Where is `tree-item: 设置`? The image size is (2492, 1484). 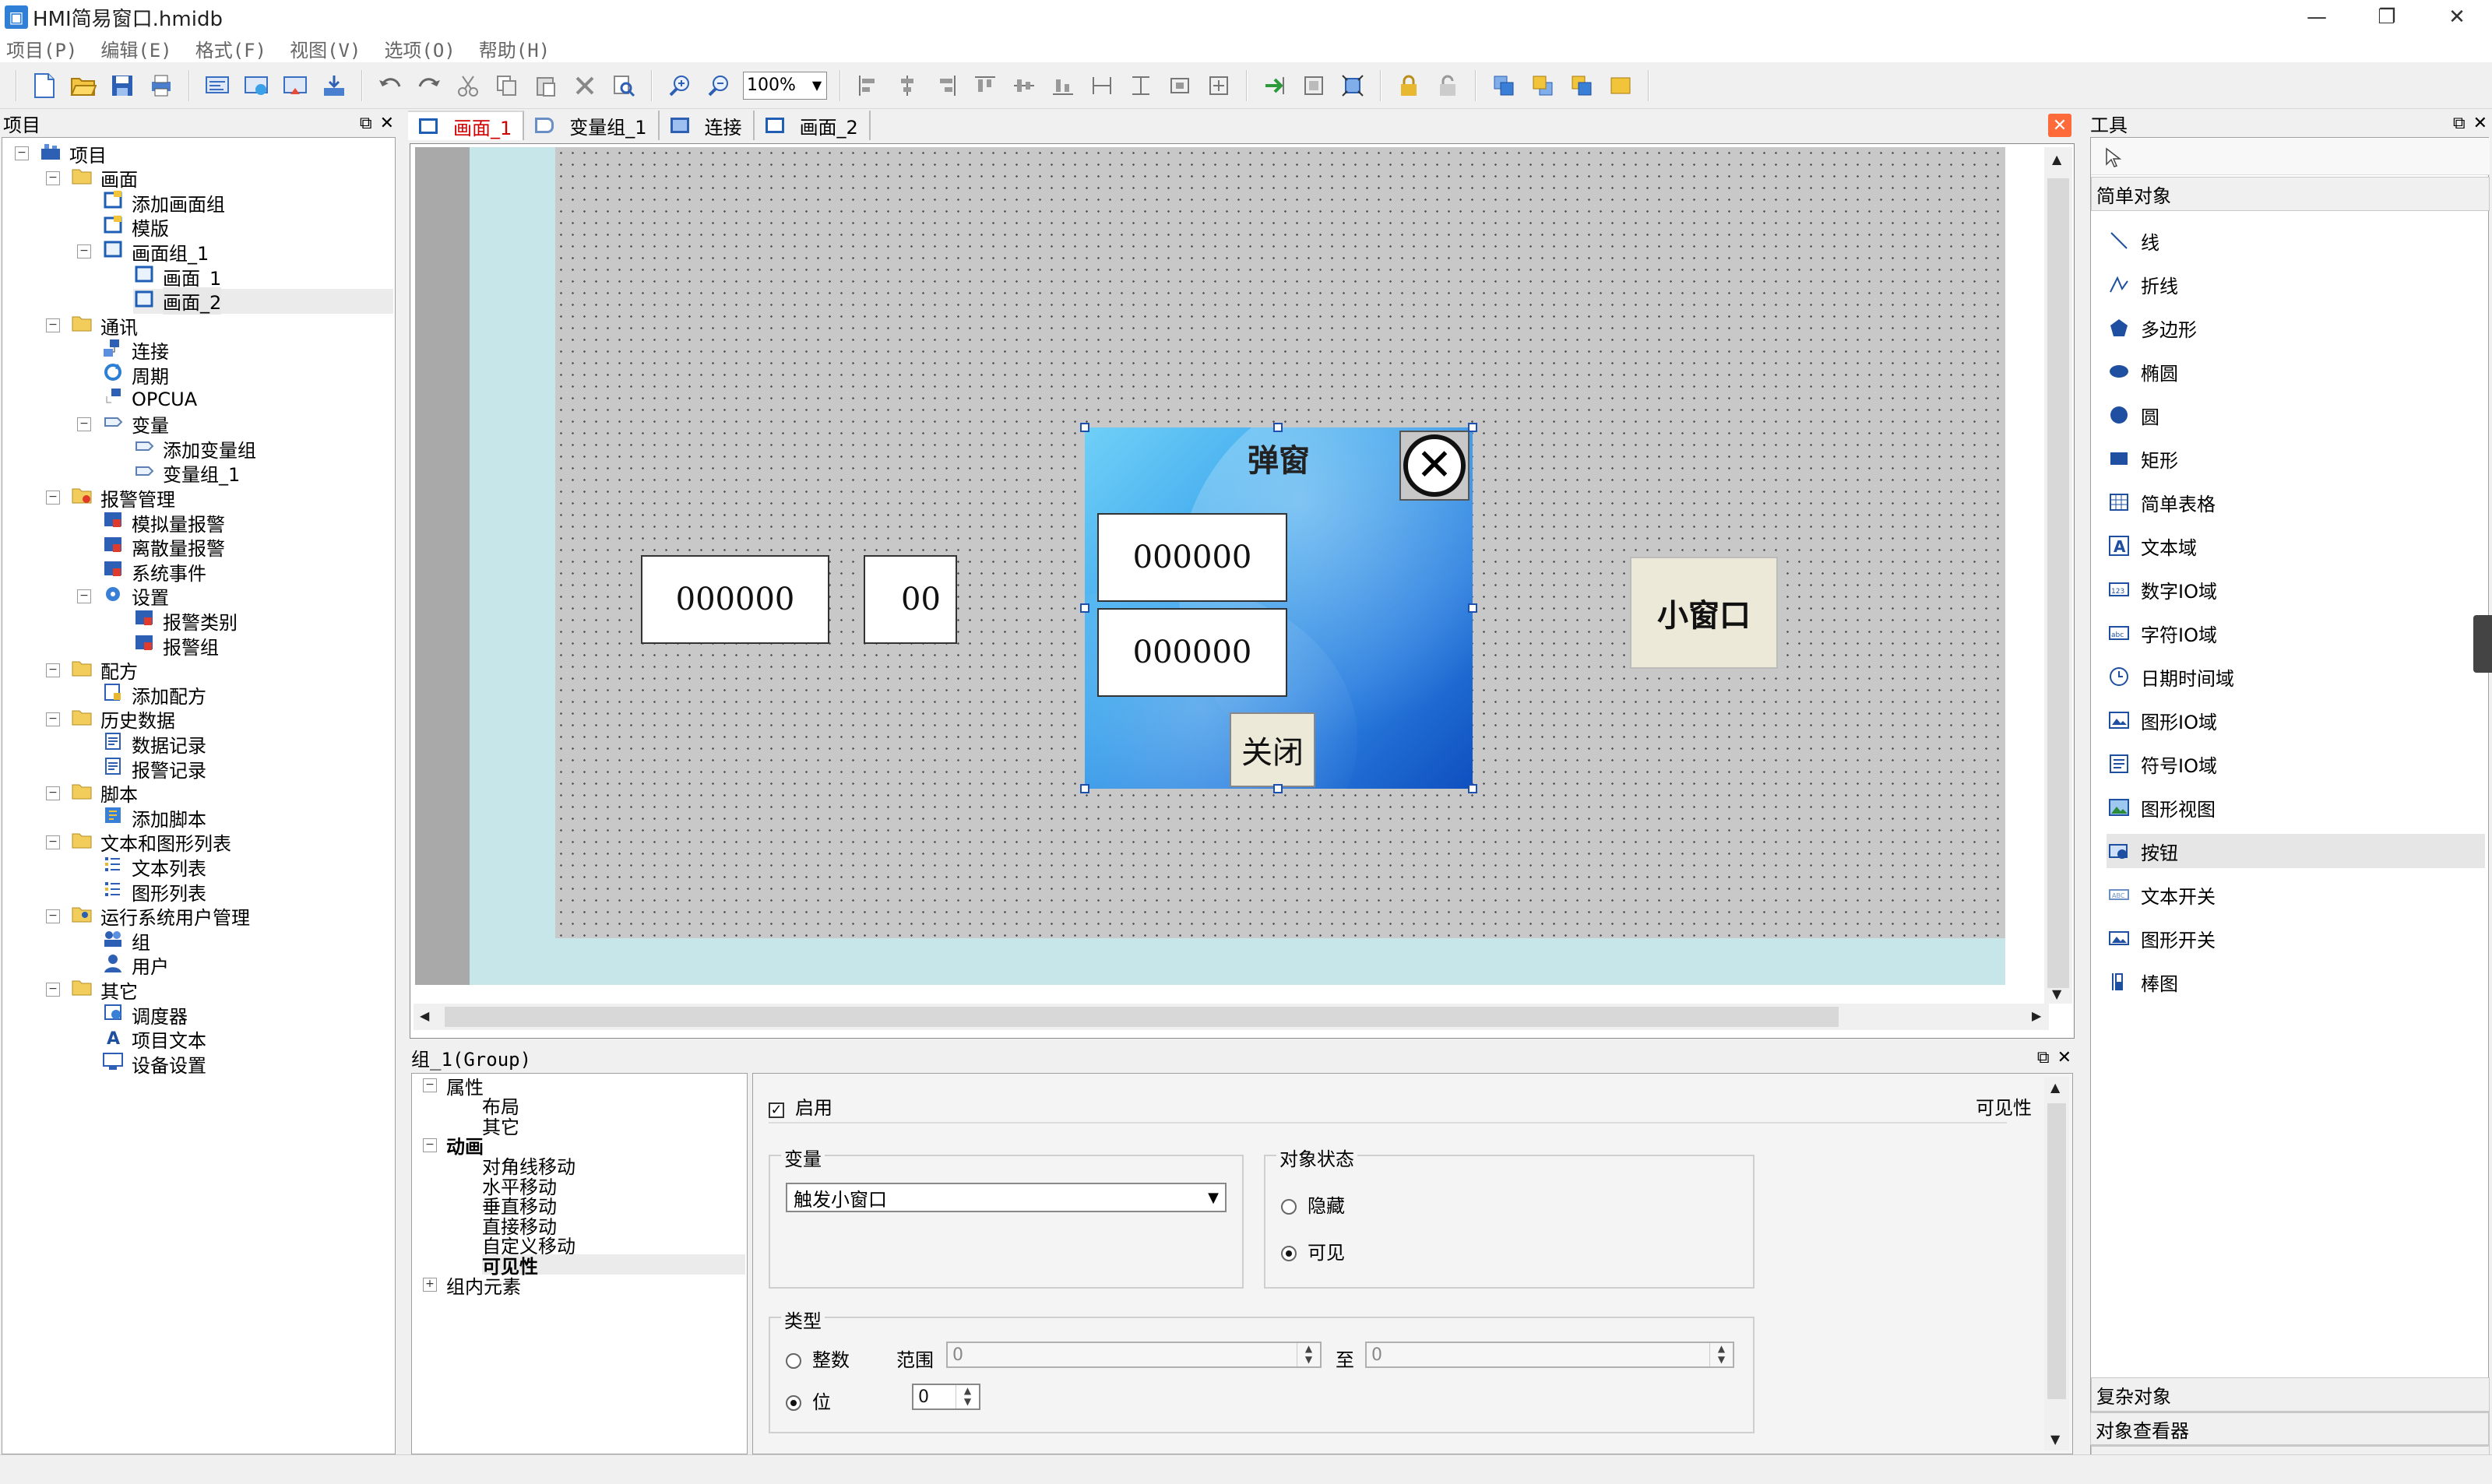
tree-item: 设置 is located at coordinates (135, 597).